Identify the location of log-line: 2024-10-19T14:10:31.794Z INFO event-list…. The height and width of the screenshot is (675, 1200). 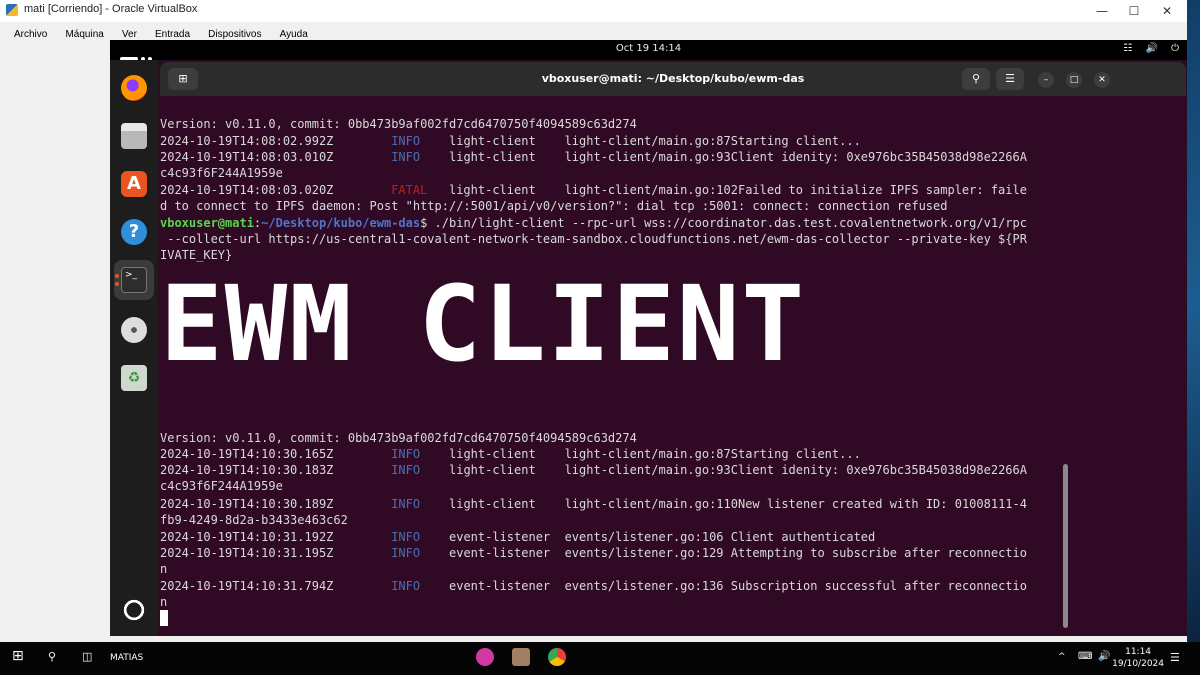
(593, 586).